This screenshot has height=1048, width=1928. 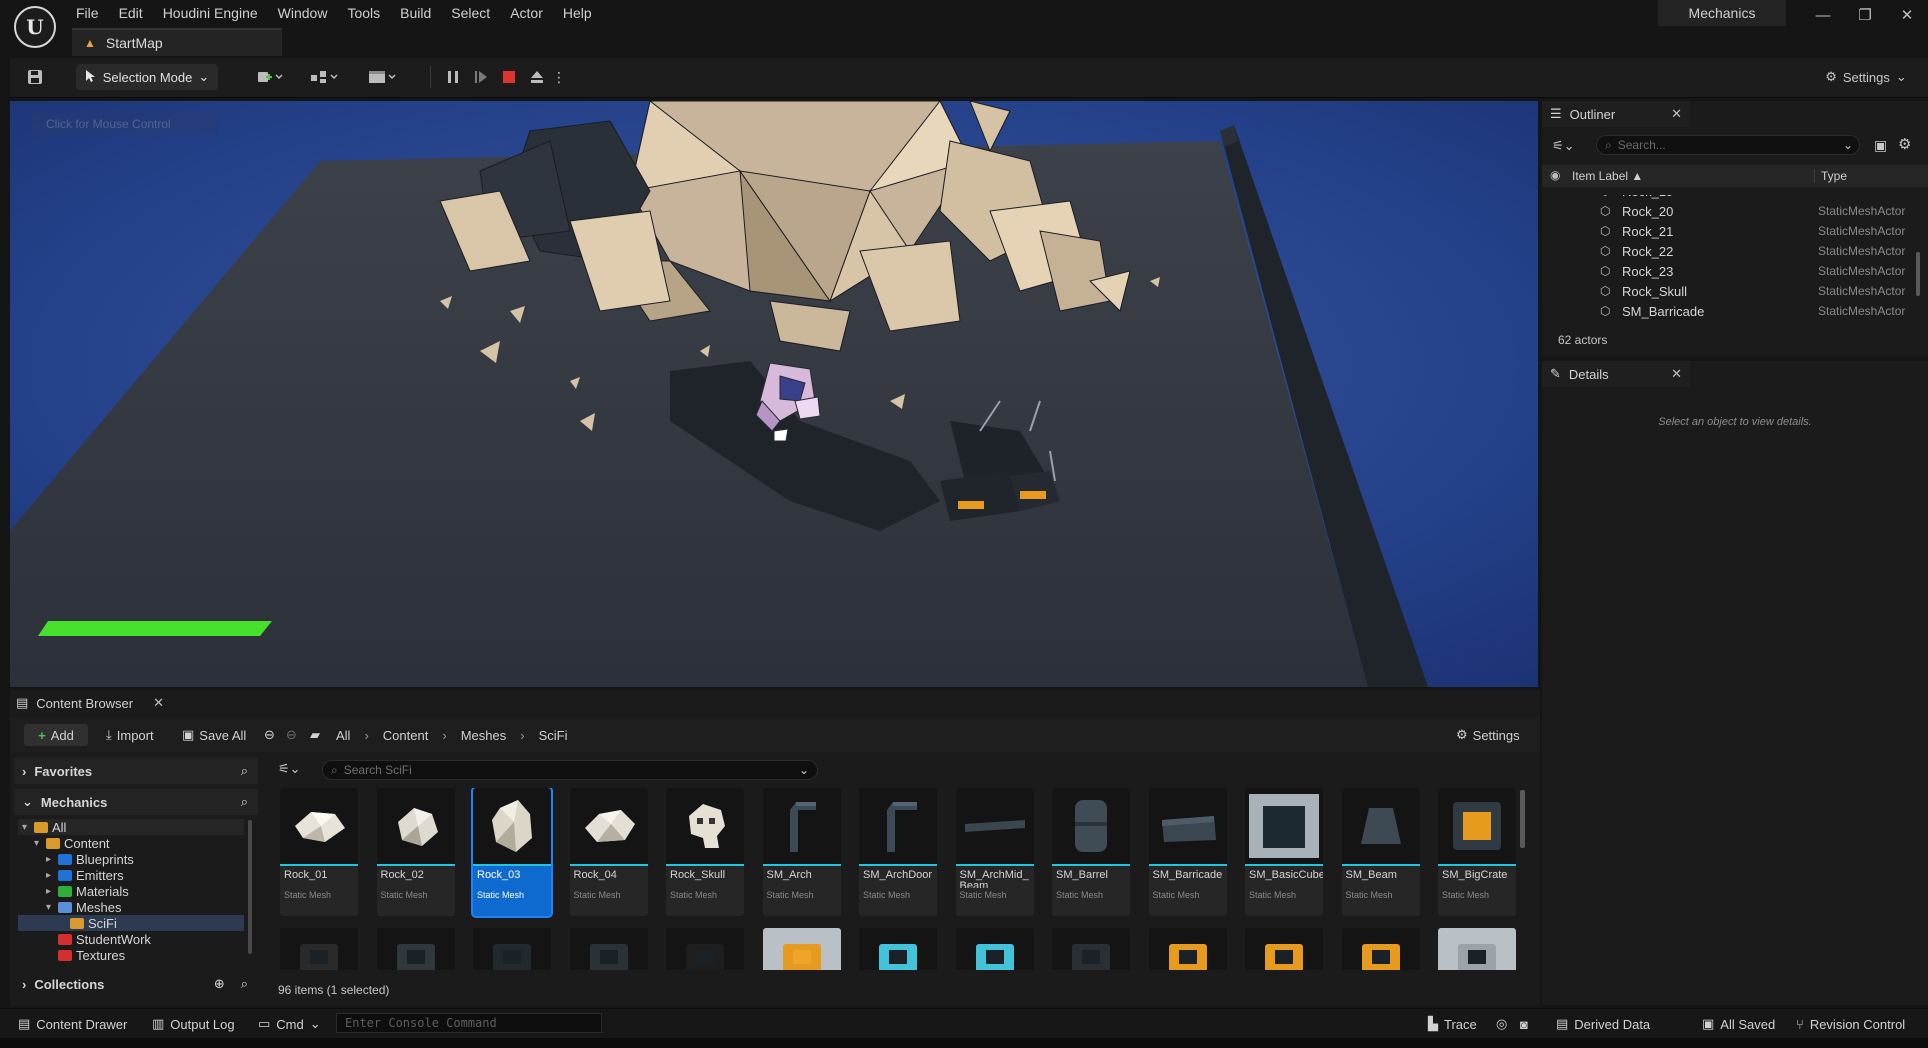 What do you see at coordinates (131, 13) in the screenshot?
I see `menu-edit: Edit` at bounding box center [131, 13].